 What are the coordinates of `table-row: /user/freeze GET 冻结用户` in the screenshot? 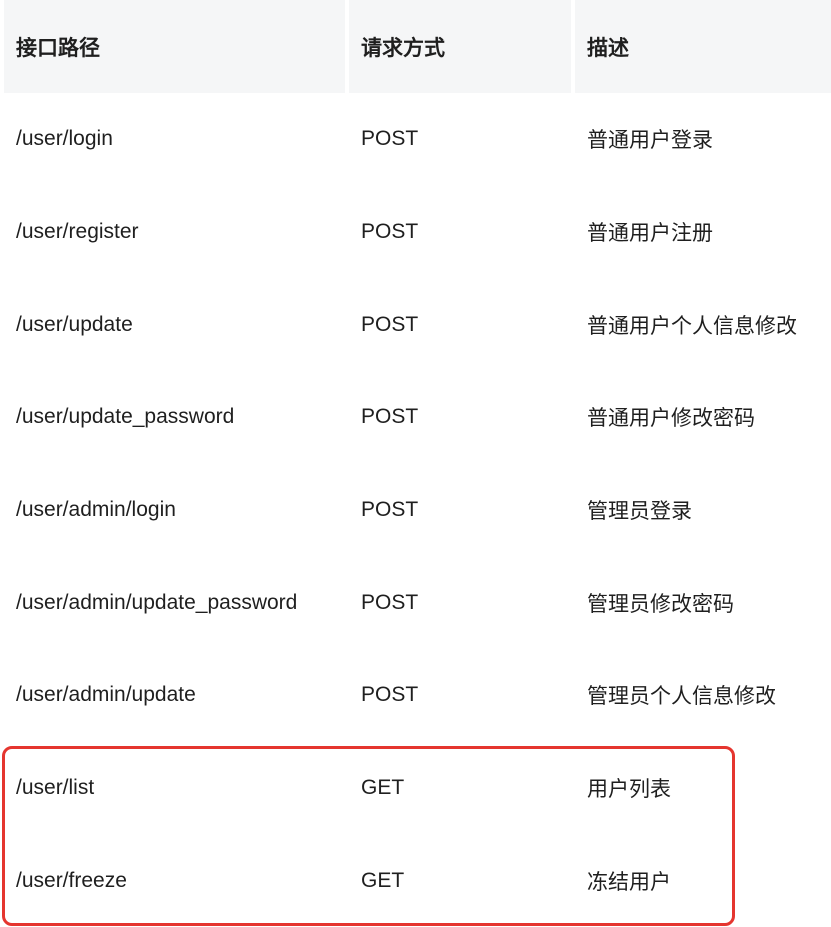 It's located at (417, 881).